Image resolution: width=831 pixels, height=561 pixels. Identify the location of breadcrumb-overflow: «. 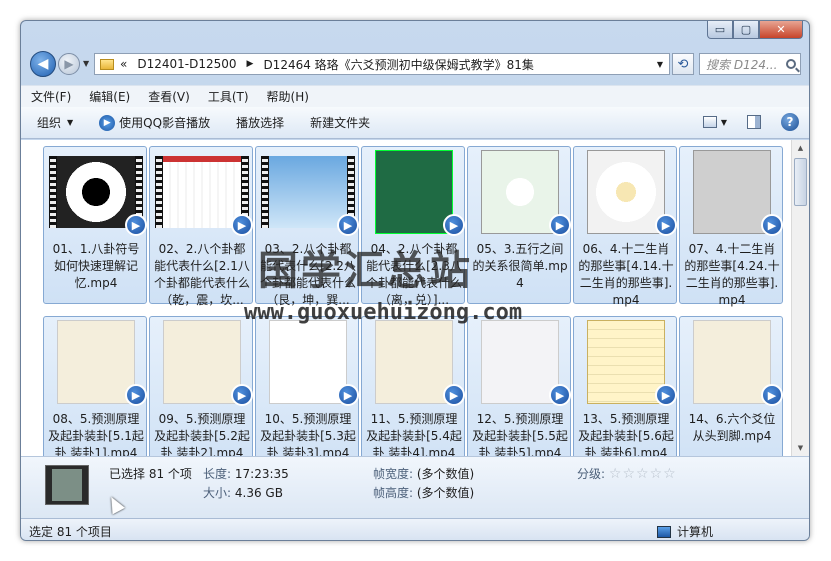
(123, 64).